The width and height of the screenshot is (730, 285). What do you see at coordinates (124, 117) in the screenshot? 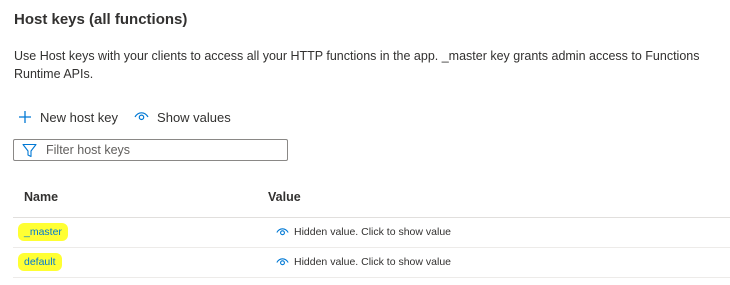
I see `toolbar: New host key Show values` at bounding box center [124, 117].